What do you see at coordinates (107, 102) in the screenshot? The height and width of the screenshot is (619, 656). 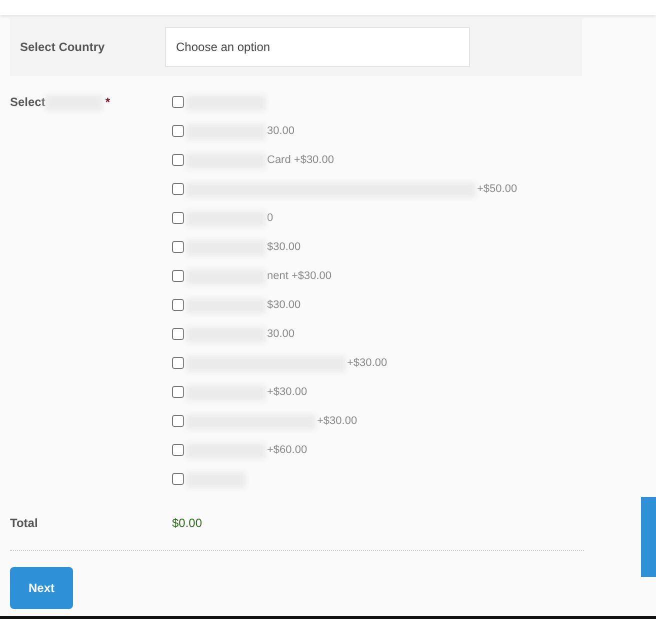 I see `required-mark: *` at bounding box center [107, 102].